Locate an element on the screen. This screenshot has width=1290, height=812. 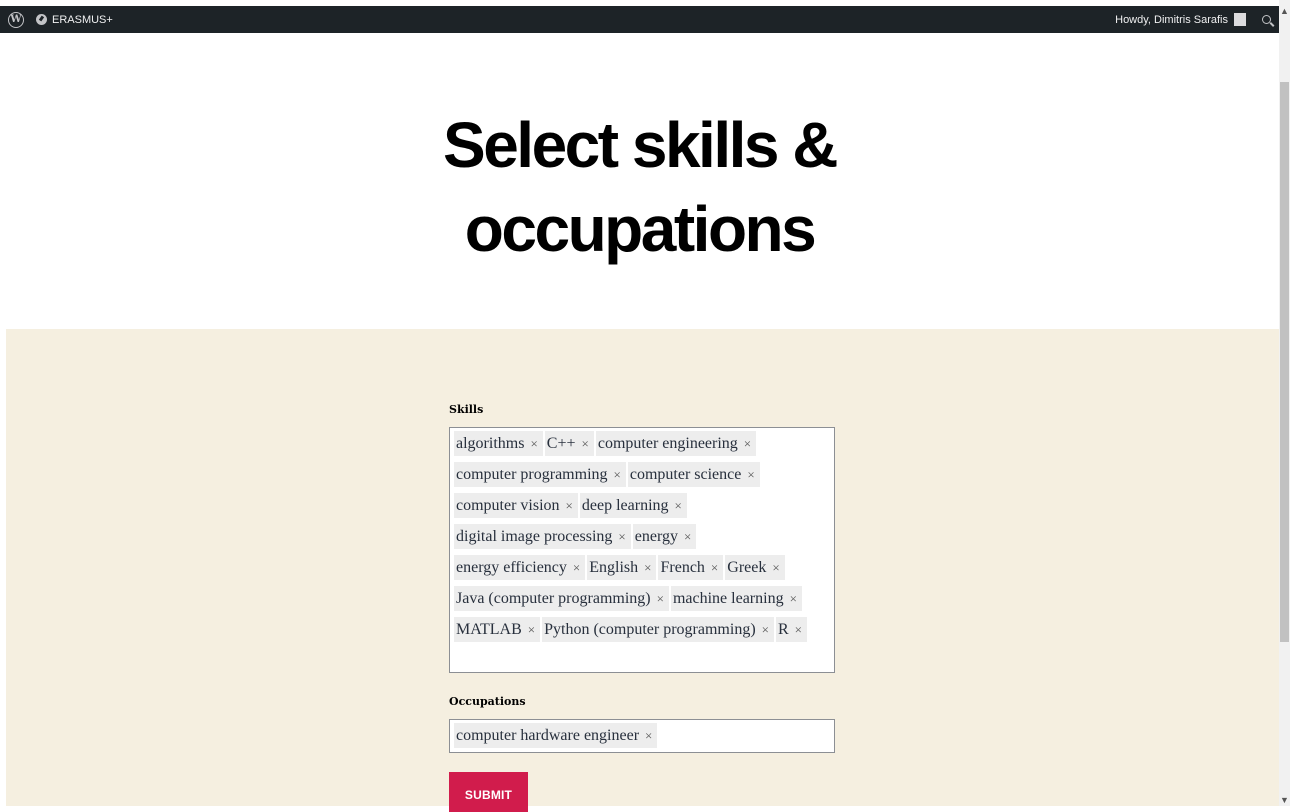
tag-chip: R × is located at coordinates (791, 629).